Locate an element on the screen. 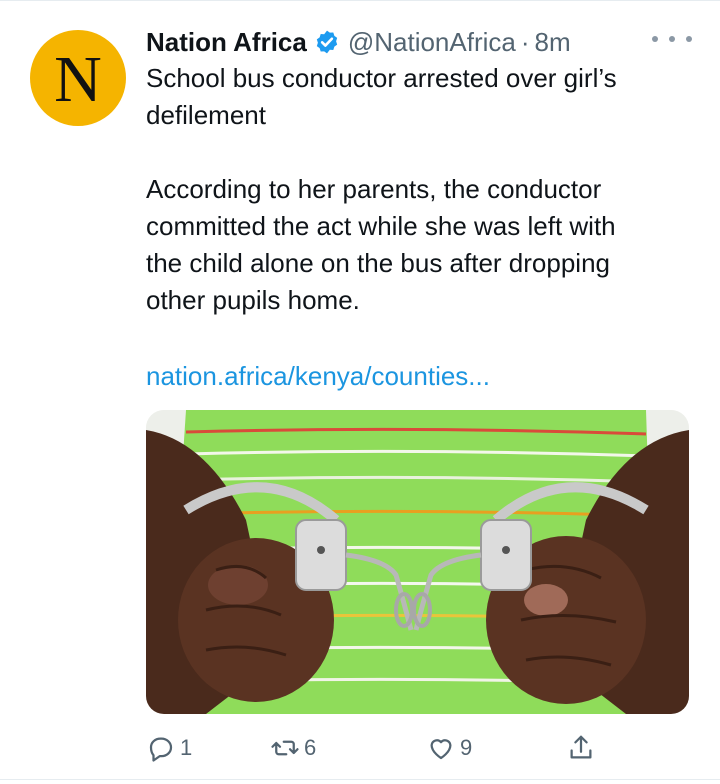  reply-icon is located at coordinates (161, 749).